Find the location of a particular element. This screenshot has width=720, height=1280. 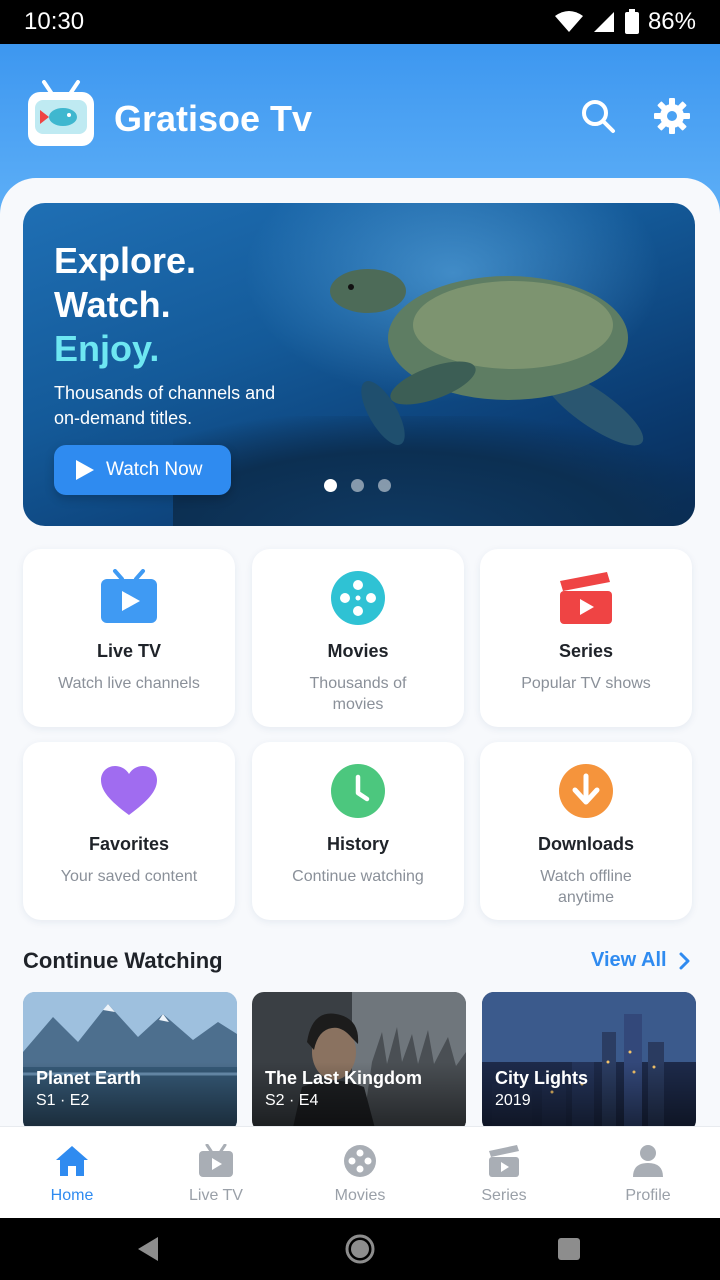

card-title: City Lights is located at coordinates (541, 1078).